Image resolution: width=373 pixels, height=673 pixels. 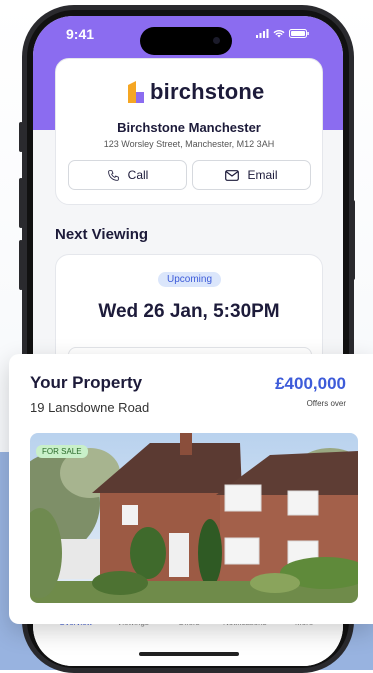 What do you see at coordinates (299, 33) in the screenshot?
I see `battery-icon` at bounding box center [299, 33].